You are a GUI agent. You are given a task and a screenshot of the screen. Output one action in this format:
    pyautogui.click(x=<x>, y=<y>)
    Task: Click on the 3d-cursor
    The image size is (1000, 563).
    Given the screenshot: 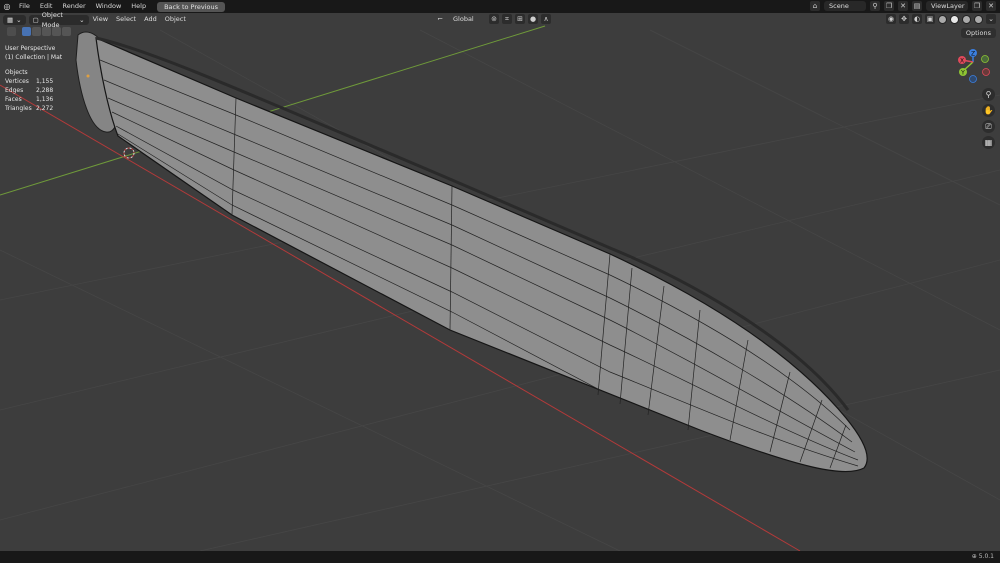 What is the action you would take?
    pyautogui.click(x=129, y=153)
    